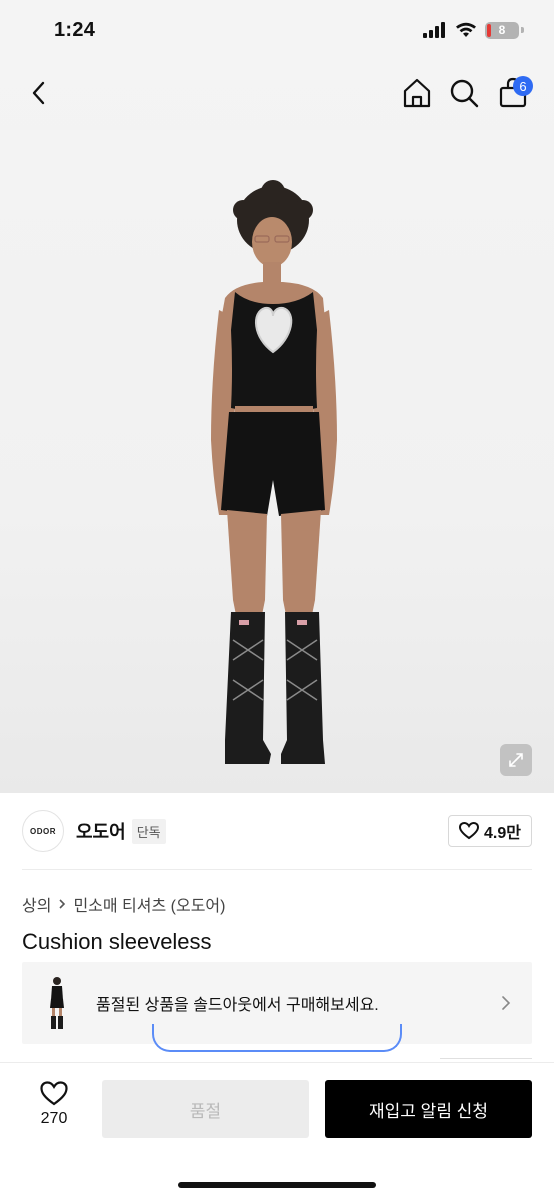 This screenshot has width=554, height=1200. I want to click on scrolled-content-edge, so click(277, 1038).